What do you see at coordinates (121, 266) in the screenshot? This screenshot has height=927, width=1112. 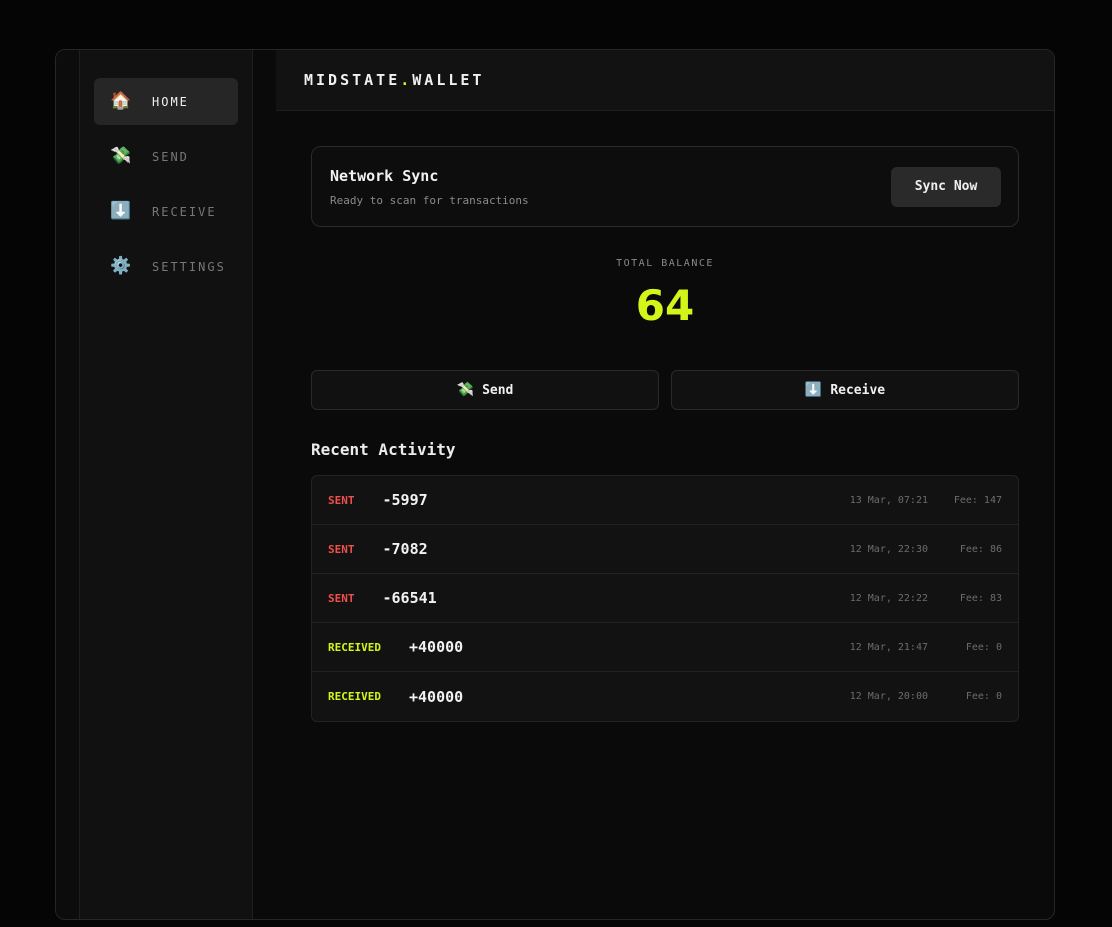 I see `gear-icon: ⚙️` at bounding box center [121, 266].